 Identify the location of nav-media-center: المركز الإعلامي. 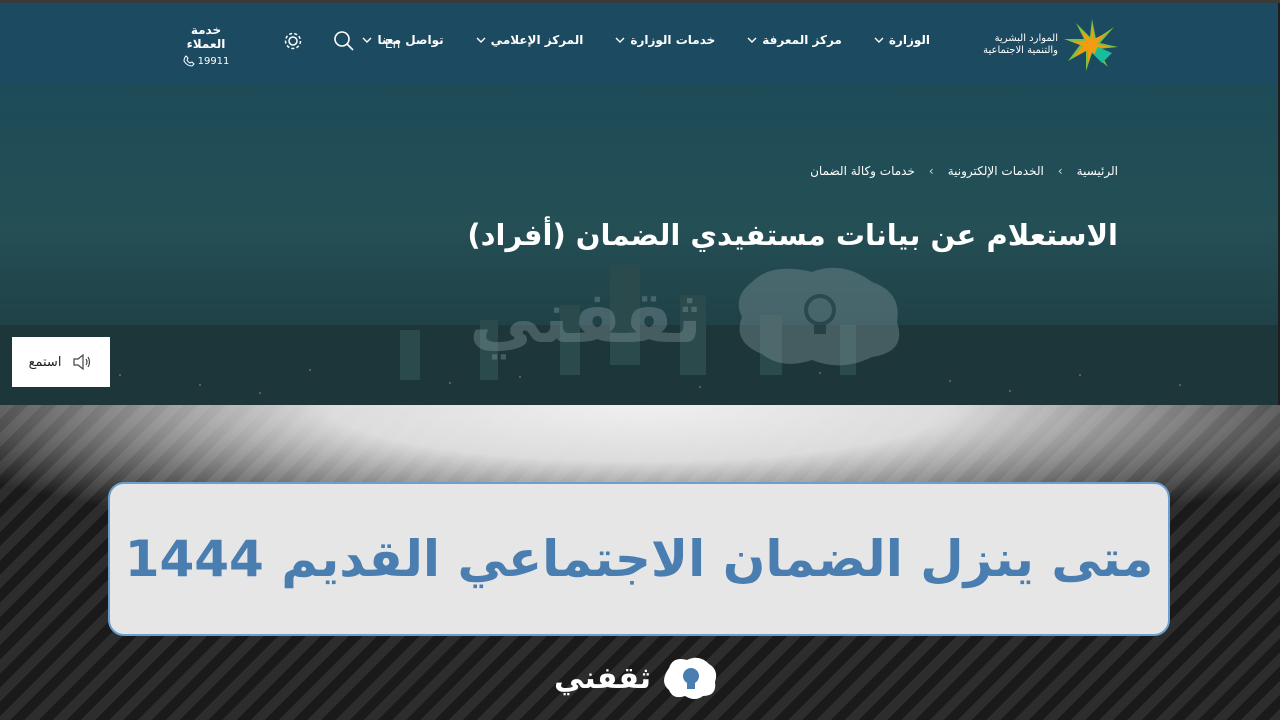
(530, 40).